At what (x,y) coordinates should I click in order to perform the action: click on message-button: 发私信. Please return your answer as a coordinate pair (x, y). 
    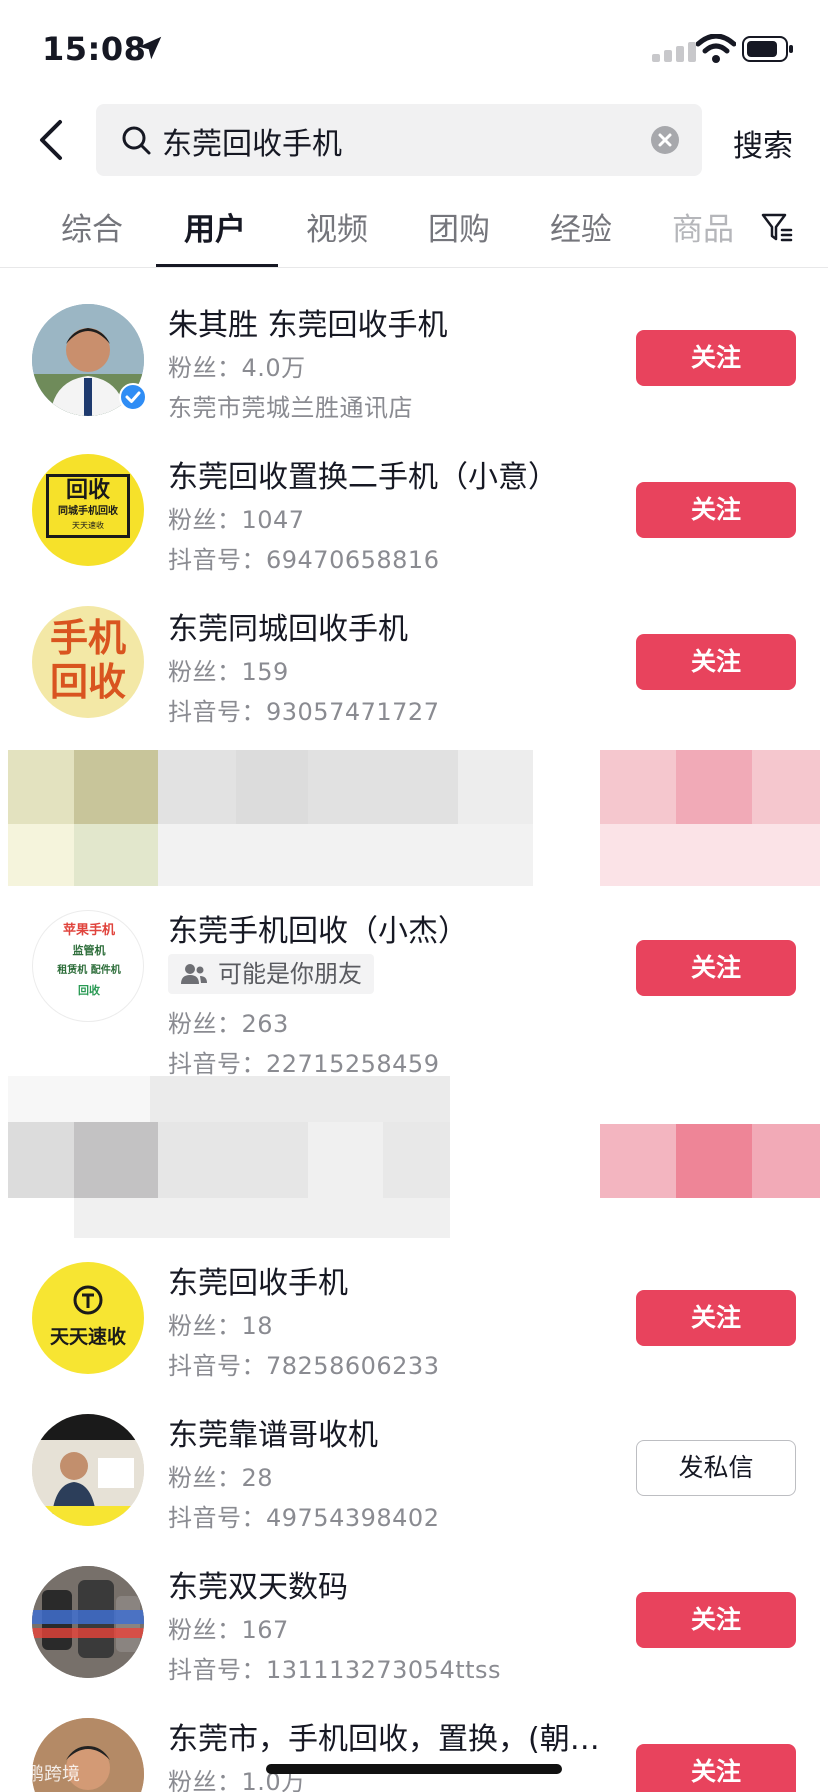
    Looking at the image, I should click on (716, 1468).